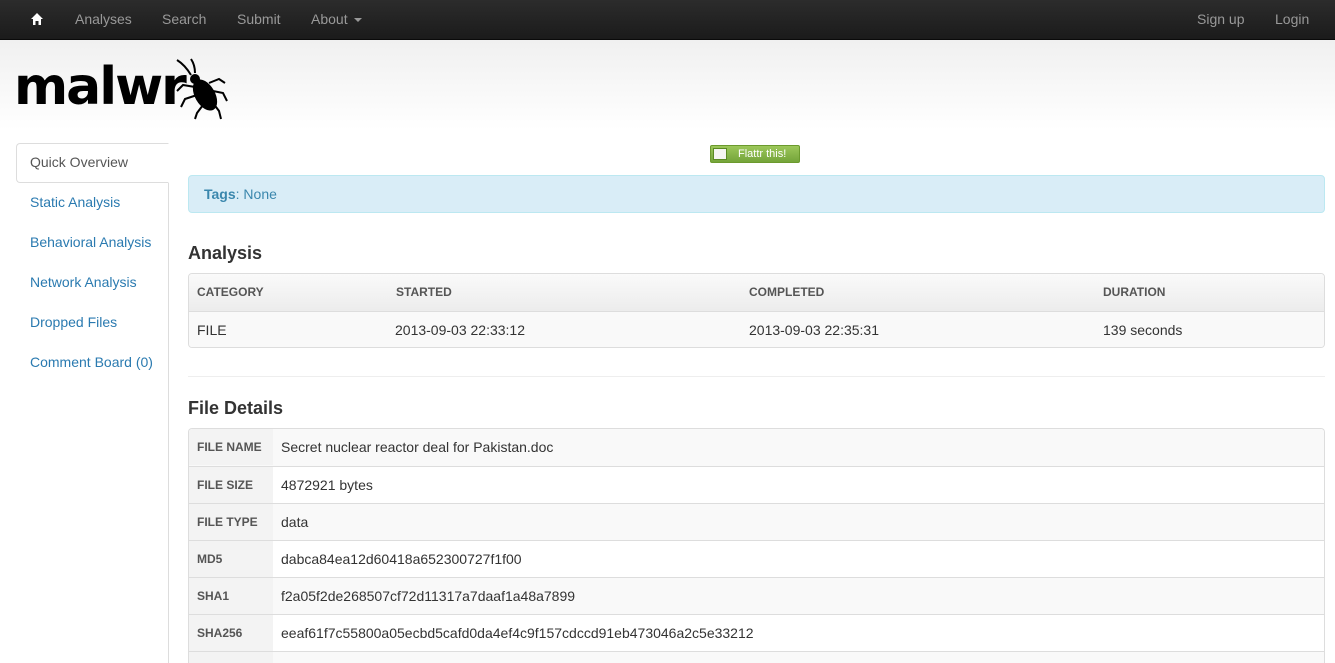 The height and width of the screenshot is (663, 1335). Describe the element at coordinates (295, 522) in the screenshot. I see `value-file-type: data` at that location.